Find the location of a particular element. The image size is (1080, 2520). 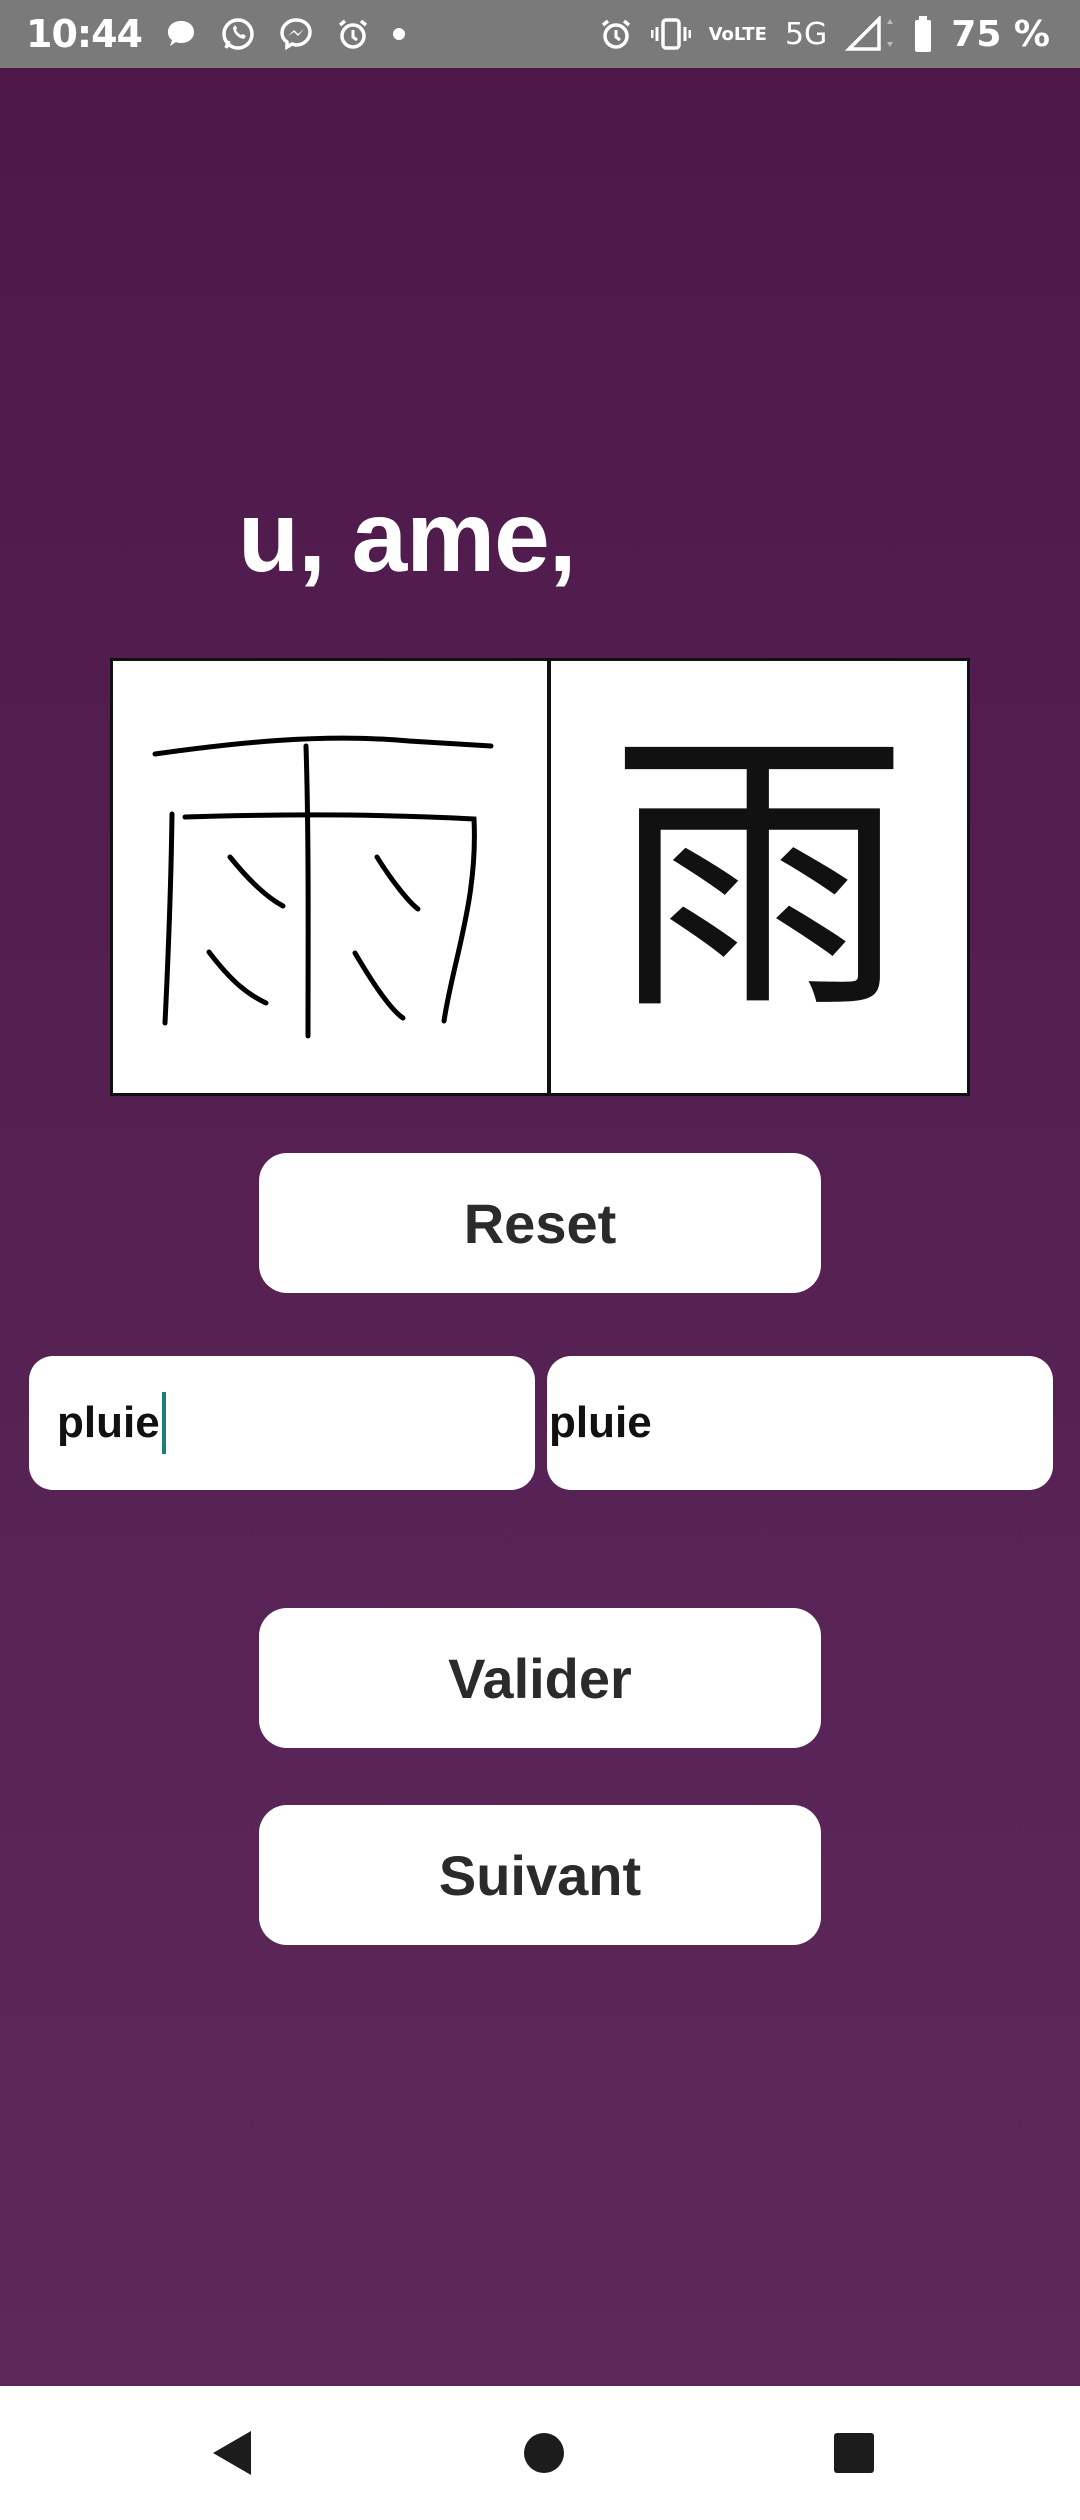

signal-icon is located at coordinates (870, 34).